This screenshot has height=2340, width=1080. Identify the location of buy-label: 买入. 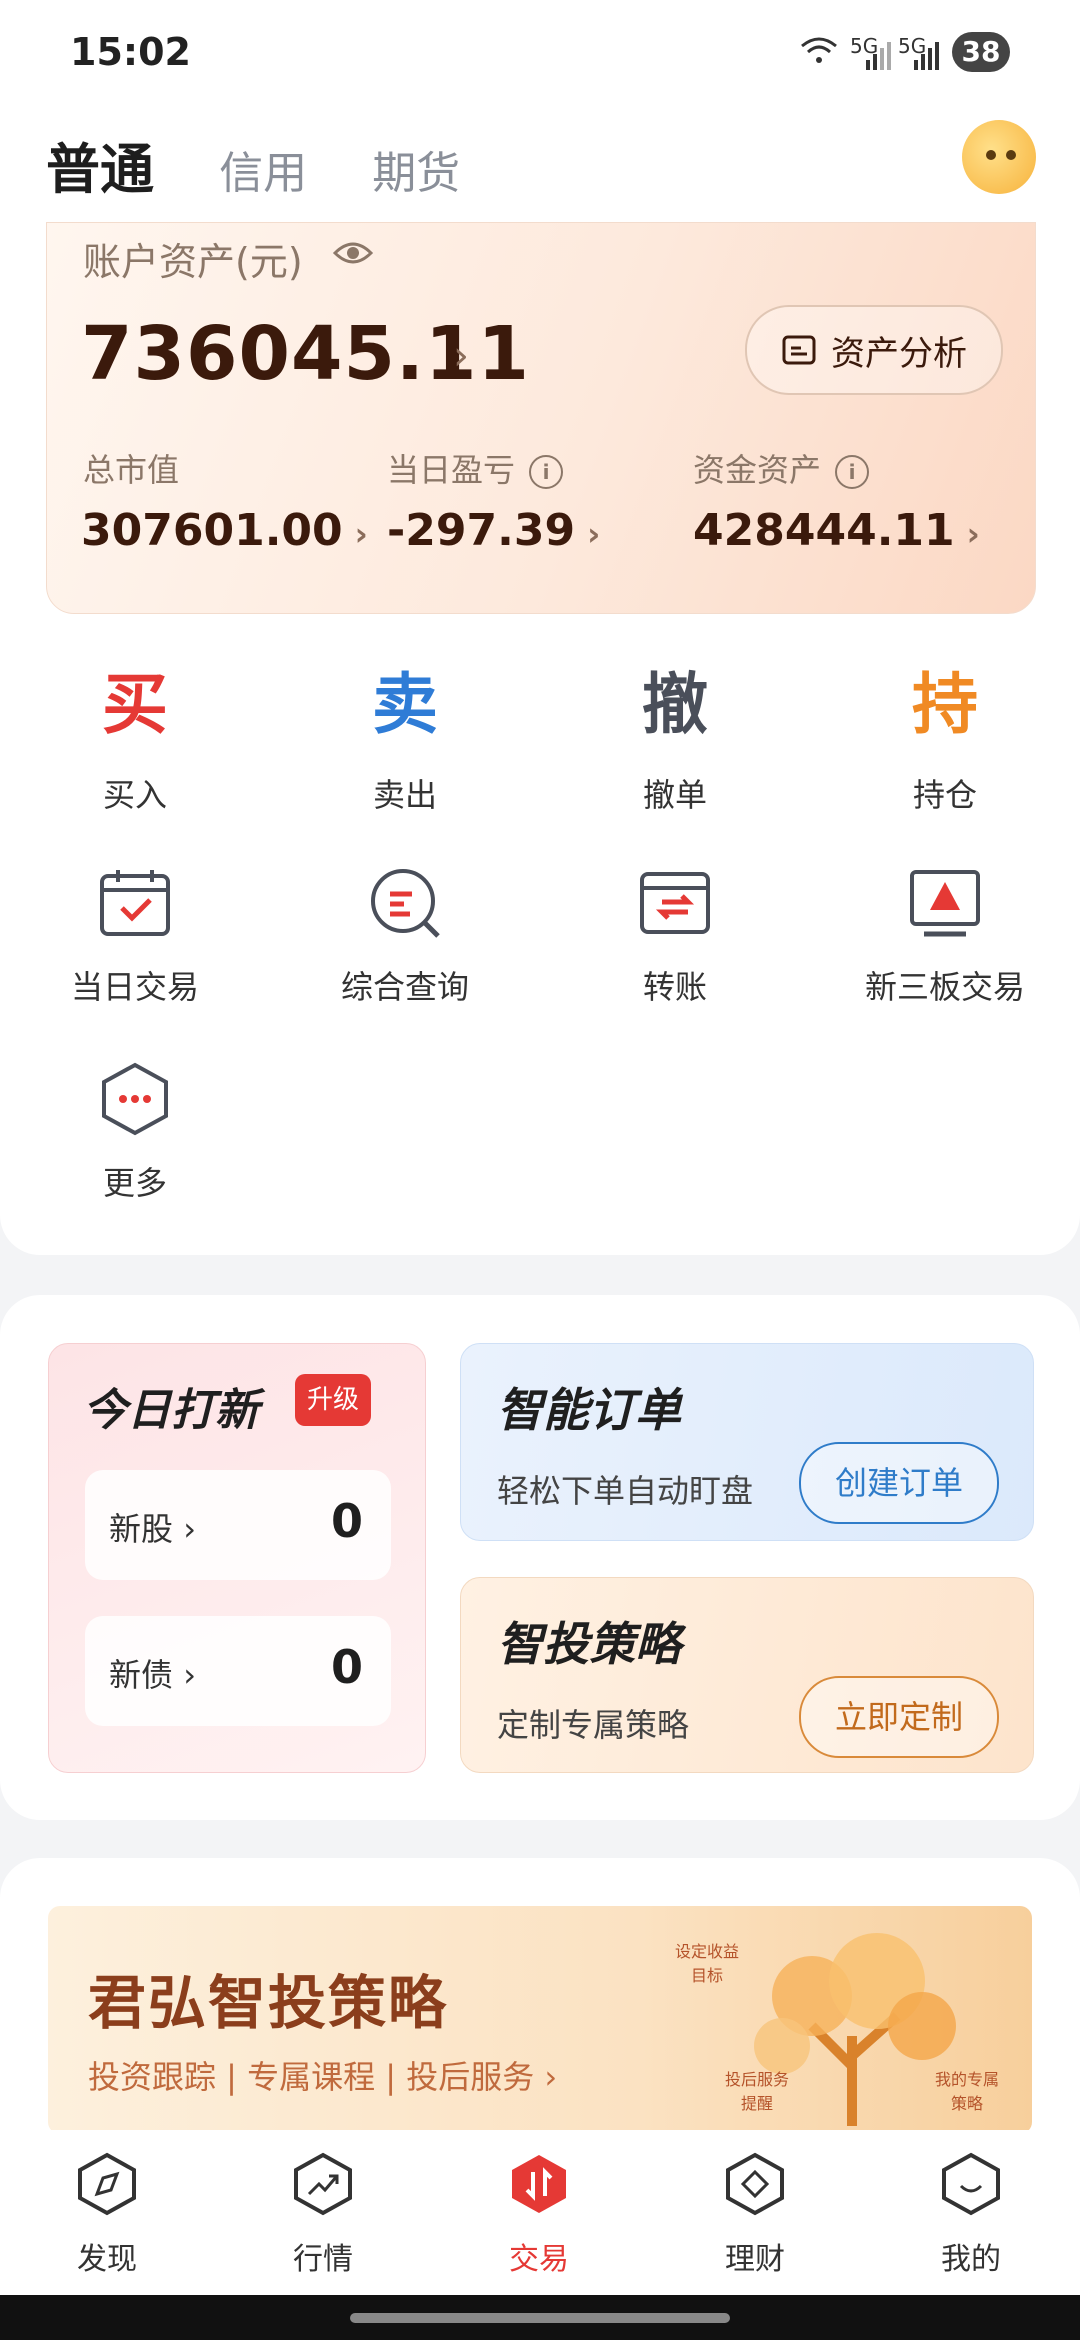
(134, 795).